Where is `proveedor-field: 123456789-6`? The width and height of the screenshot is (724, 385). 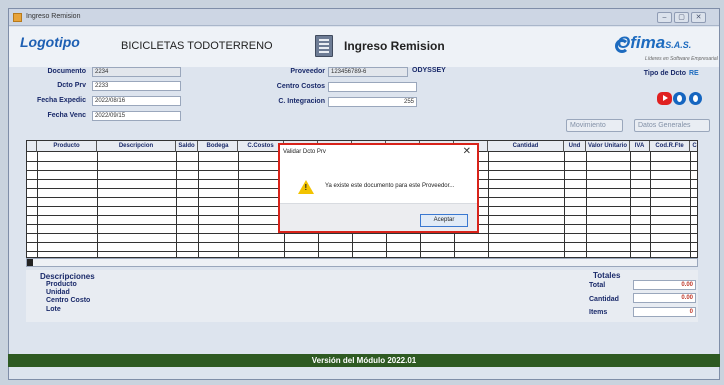 proveedor-field: 123456789-6 is located at coordinates (368, 72).